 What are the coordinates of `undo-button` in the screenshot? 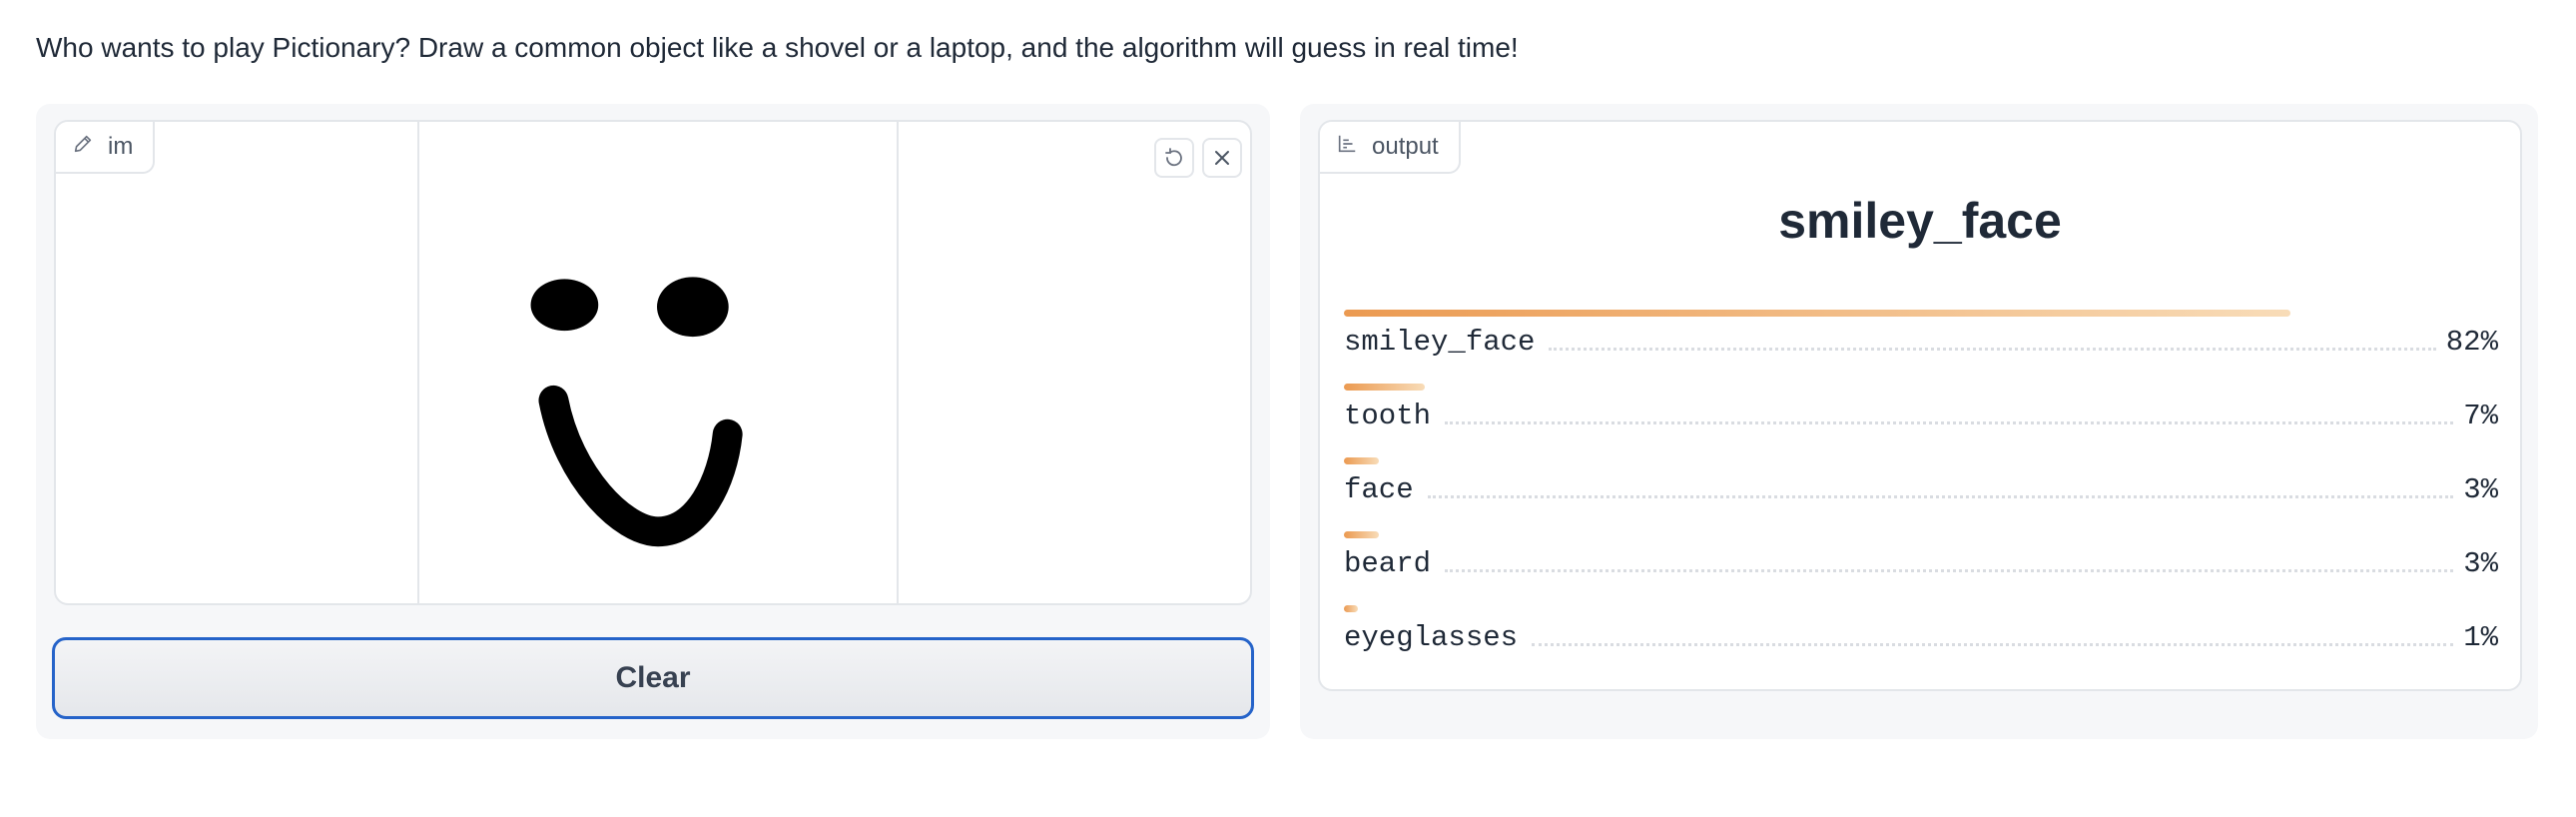 It's located at (1174, 158).